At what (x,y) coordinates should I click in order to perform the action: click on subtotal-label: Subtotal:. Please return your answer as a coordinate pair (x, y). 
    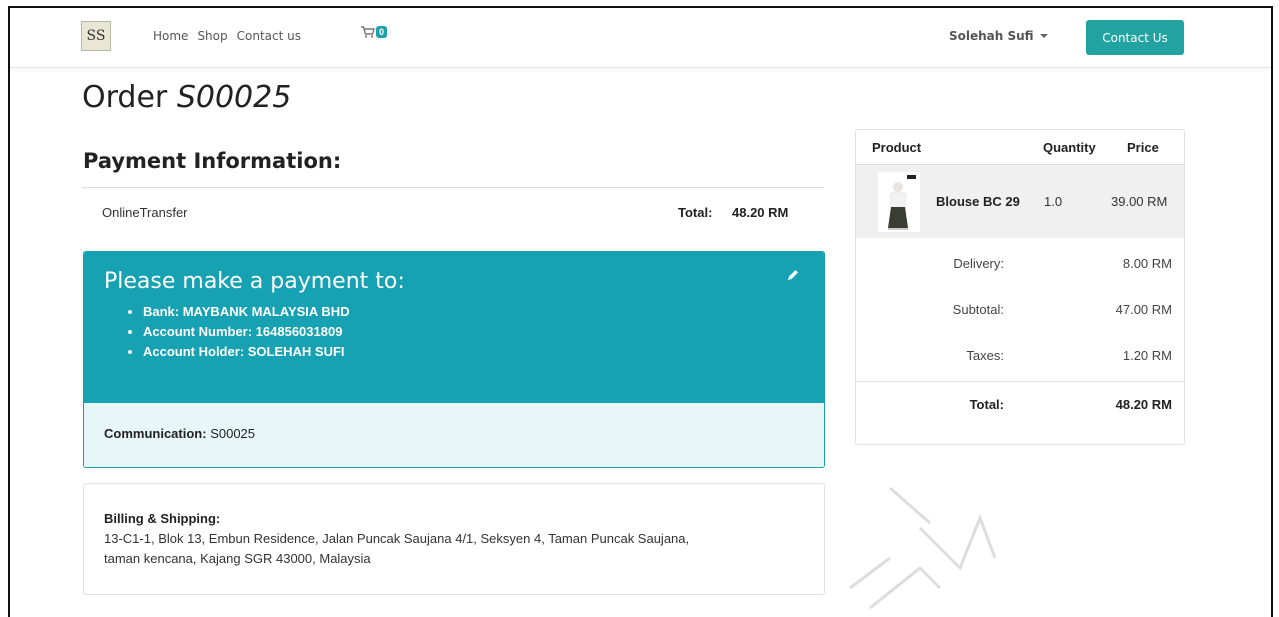
    Looking at the image, I should click on (978, 309).